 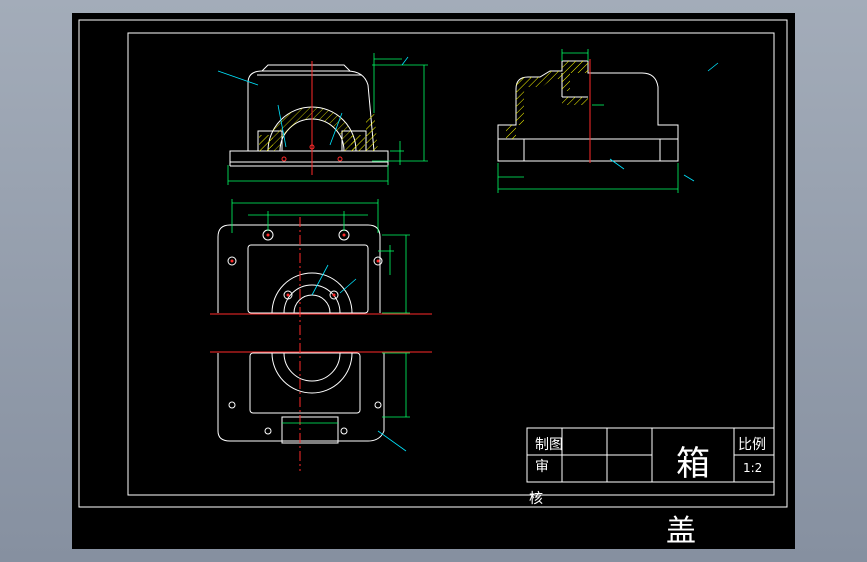 What do you see at coordinates (650, 455) in the screenshot?
I see `title-block` at bounding box center [650, 455].